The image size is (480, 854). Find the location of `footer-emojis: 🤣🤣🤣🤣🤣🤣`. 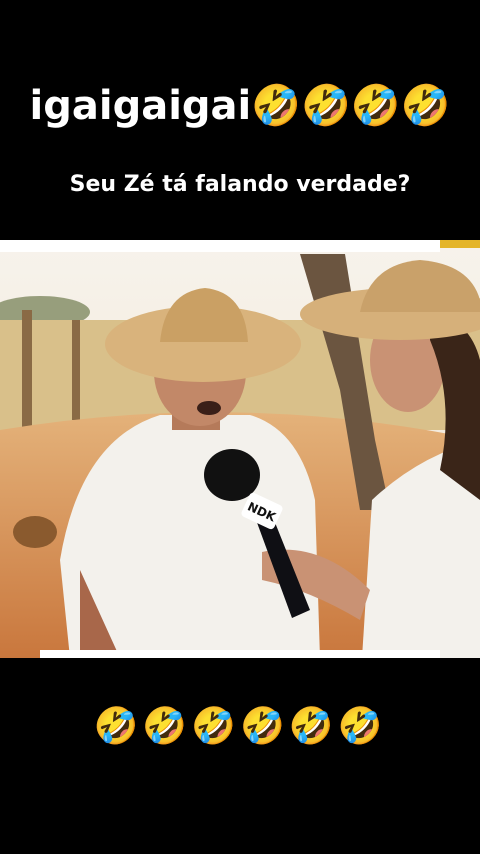

footer-emojis: 🤣🤣🤣🤣🤣🤣 is located at coordinates (240, 726).